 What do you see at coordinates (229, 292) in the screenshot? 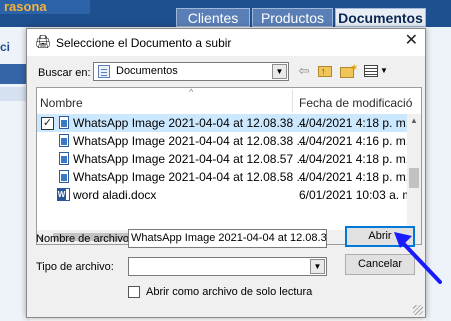
I see `read-only-label: Abrir como archivo de solo lectura` at bounding box center [229, 292].